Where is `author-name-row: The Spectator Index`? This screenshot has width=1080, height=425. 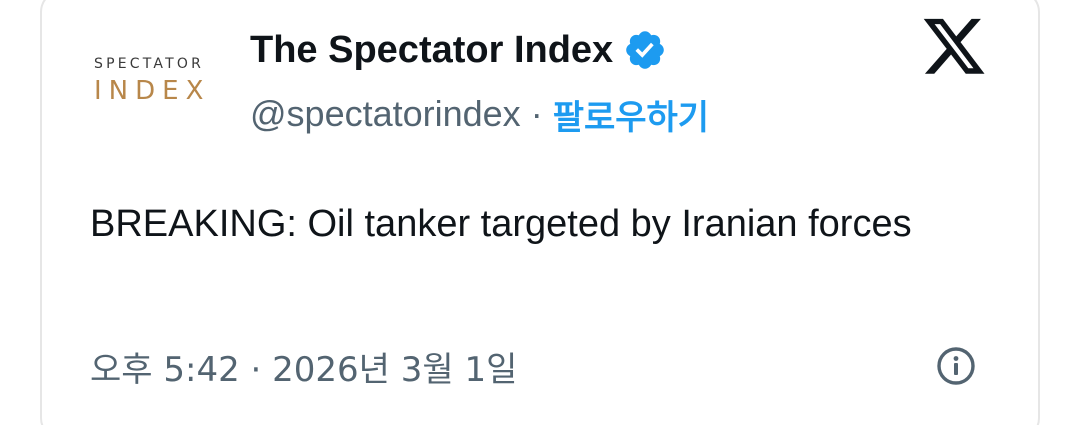
author-name-row: The Spectator Index is located at coordinates (458, 50).